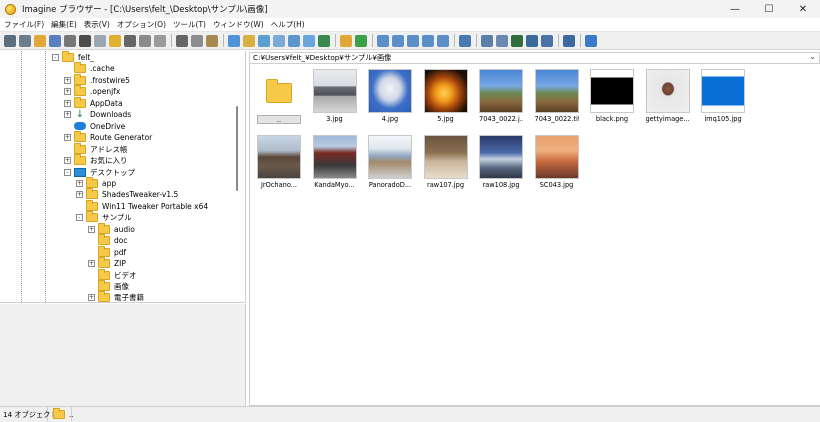  Describe the element at coordinates (390, 95) in the screenshot. I see `thumbnail-item: 4.jpg` at that location.